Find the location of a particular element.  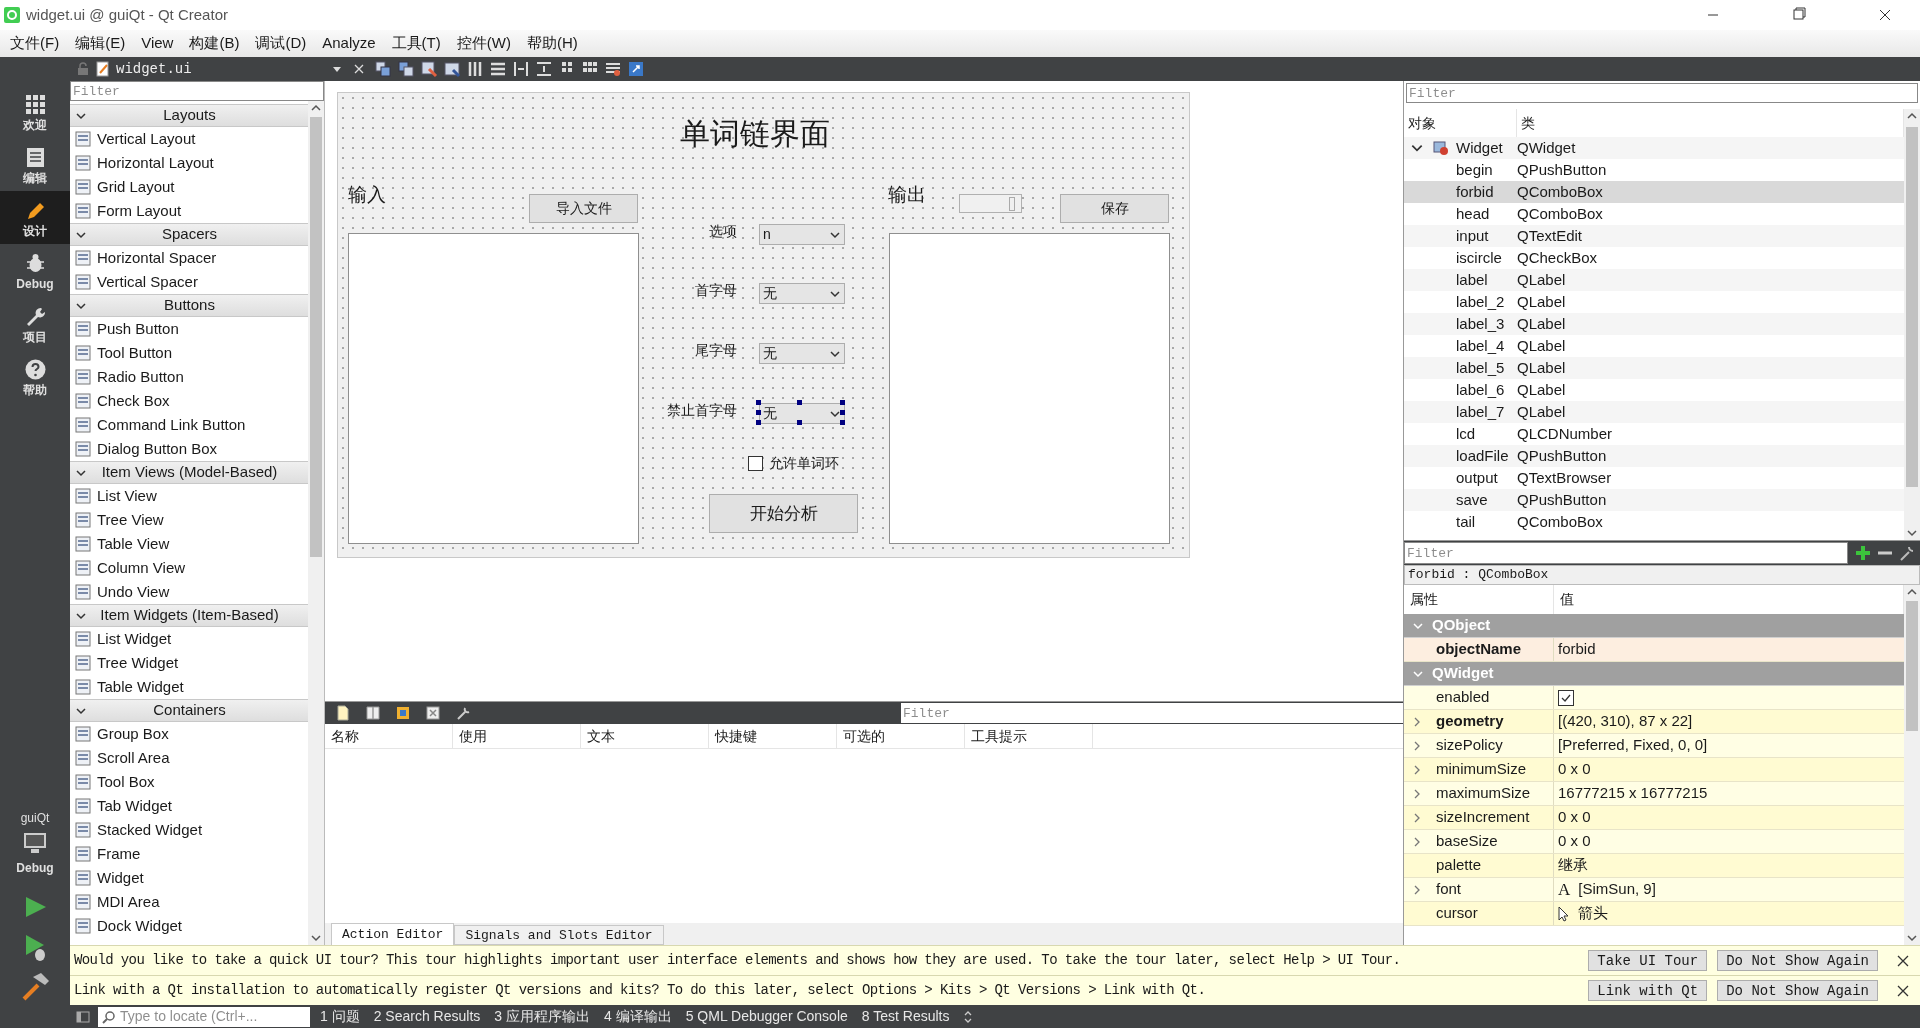

widget-list-item: Undo View is located at coordinates (189, 592).